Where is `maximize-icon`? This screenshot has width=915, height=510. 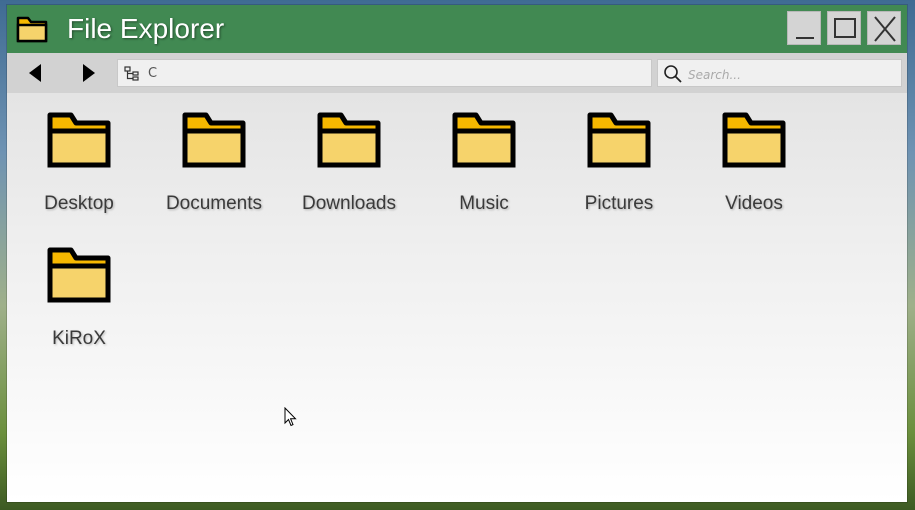
maximize-icon is located at coordinates (845, 28).